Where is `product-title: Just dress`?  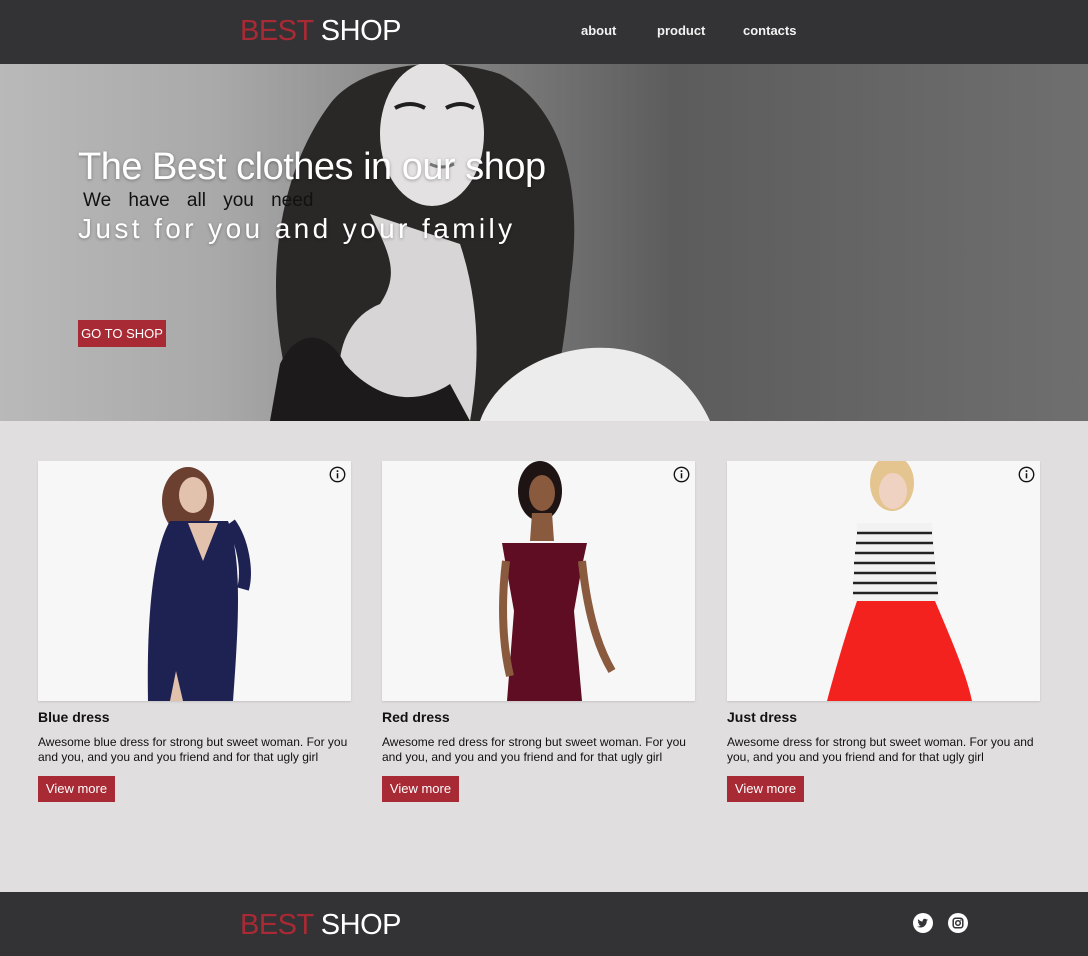 product-title: Just dress is located at coordinates (762, 717).